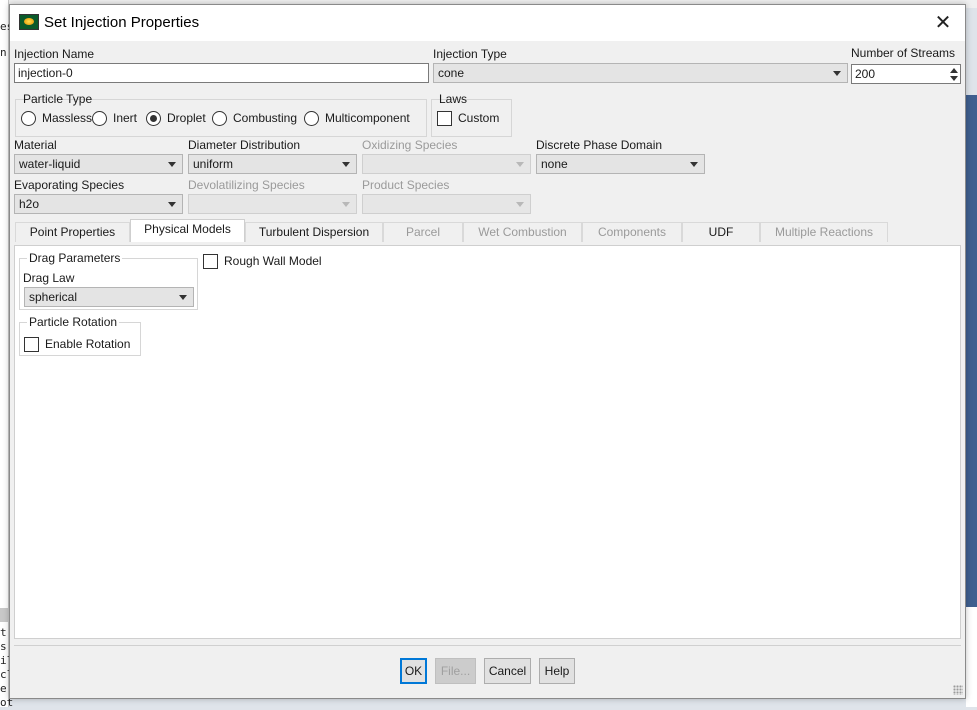 The width and height of the screenshot is (977, 710). Describe the element at coordinates (446, 204) in the screenshot. I see `product-species-dropdown` at that location.